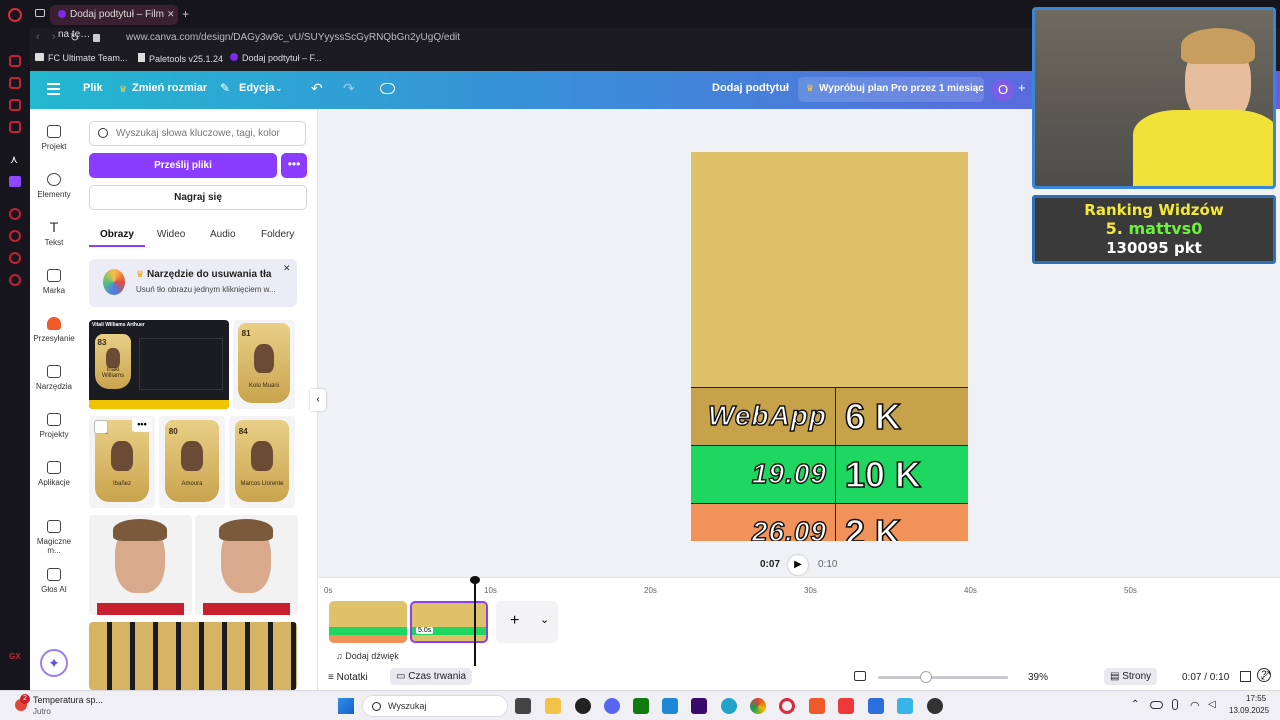  I want to click on table-row: 19.09 10 K, so click(829, 474).